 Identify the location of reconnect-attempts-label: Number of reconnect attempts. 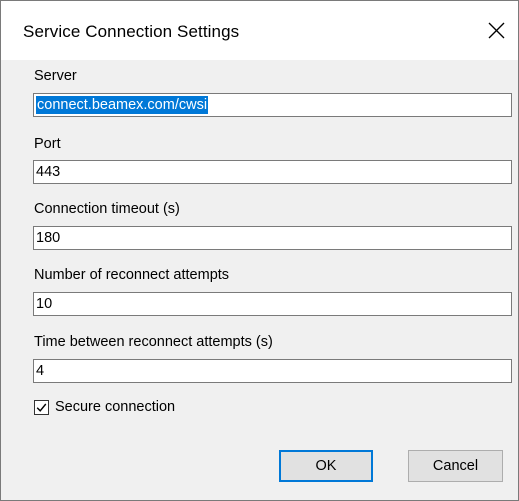
(132, 275).